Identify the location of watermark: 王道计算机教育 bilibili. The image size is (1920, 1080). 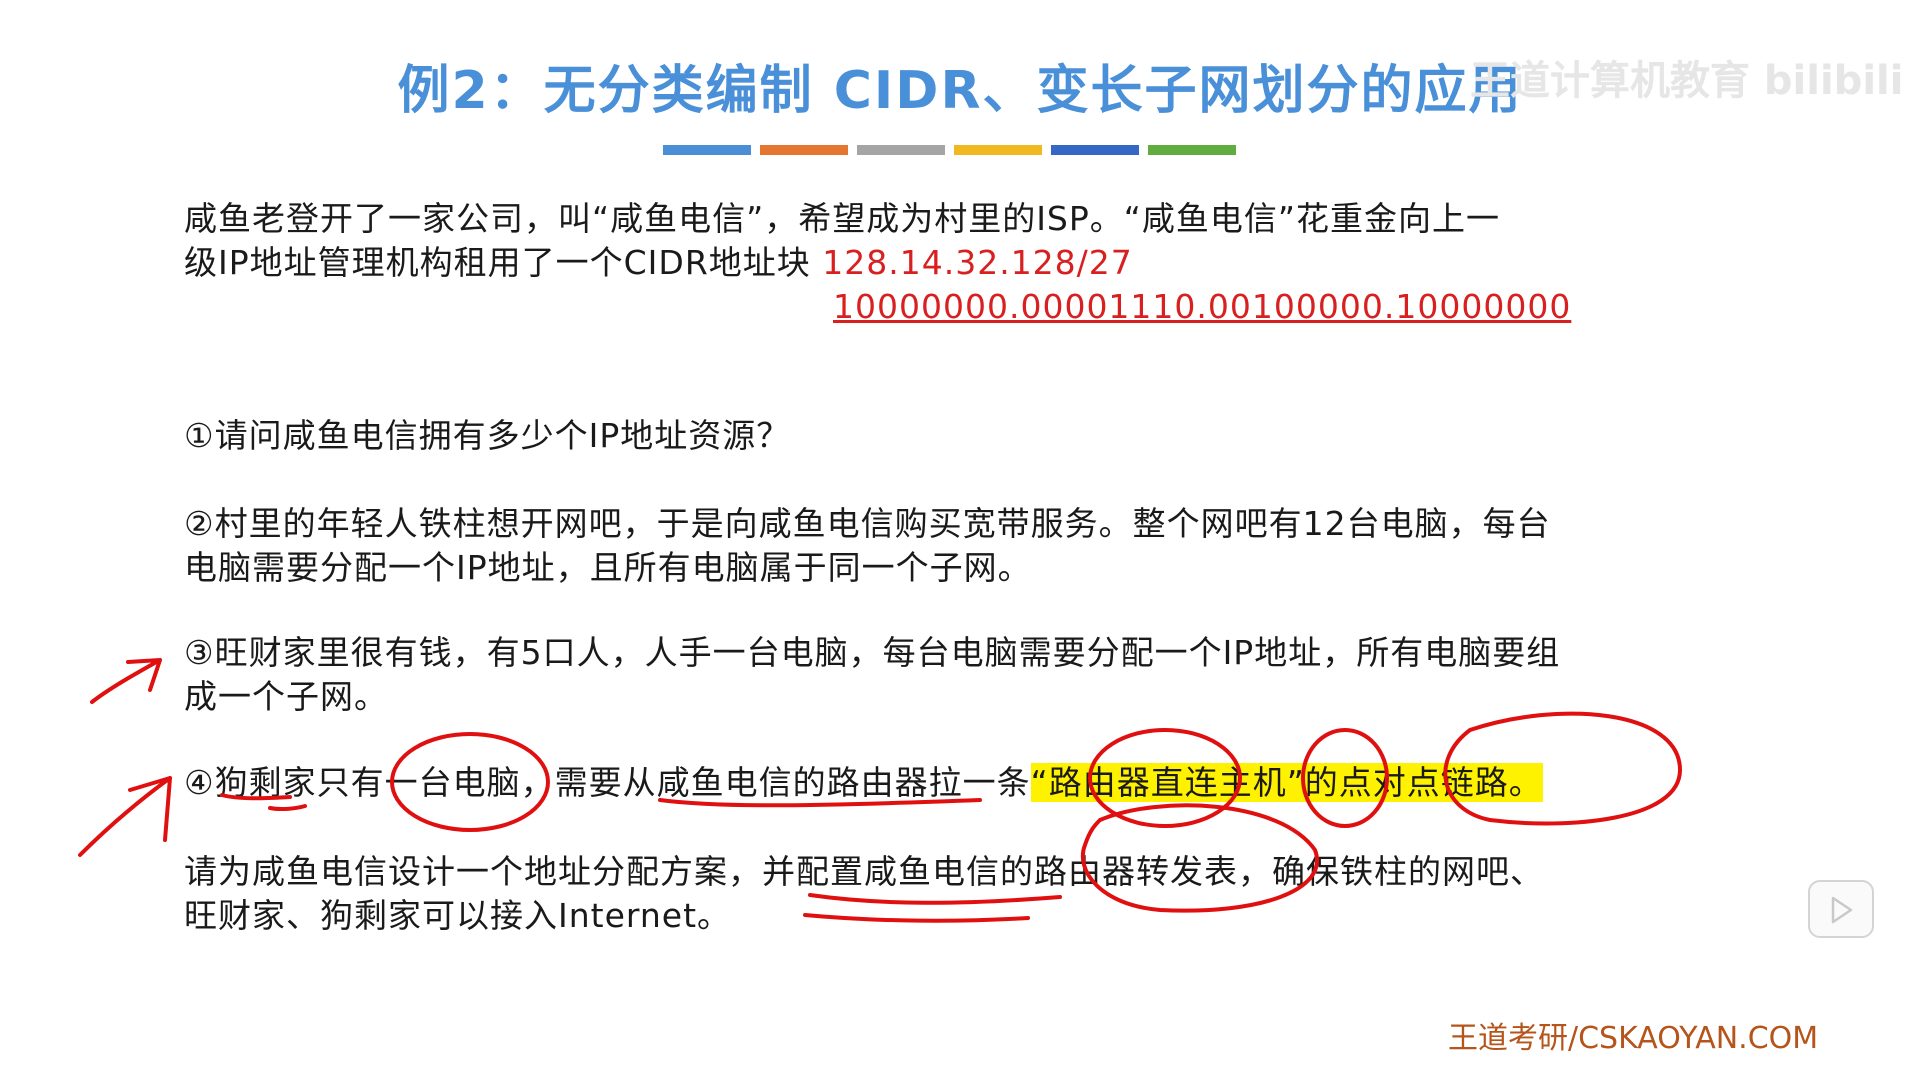
(1687, 81).